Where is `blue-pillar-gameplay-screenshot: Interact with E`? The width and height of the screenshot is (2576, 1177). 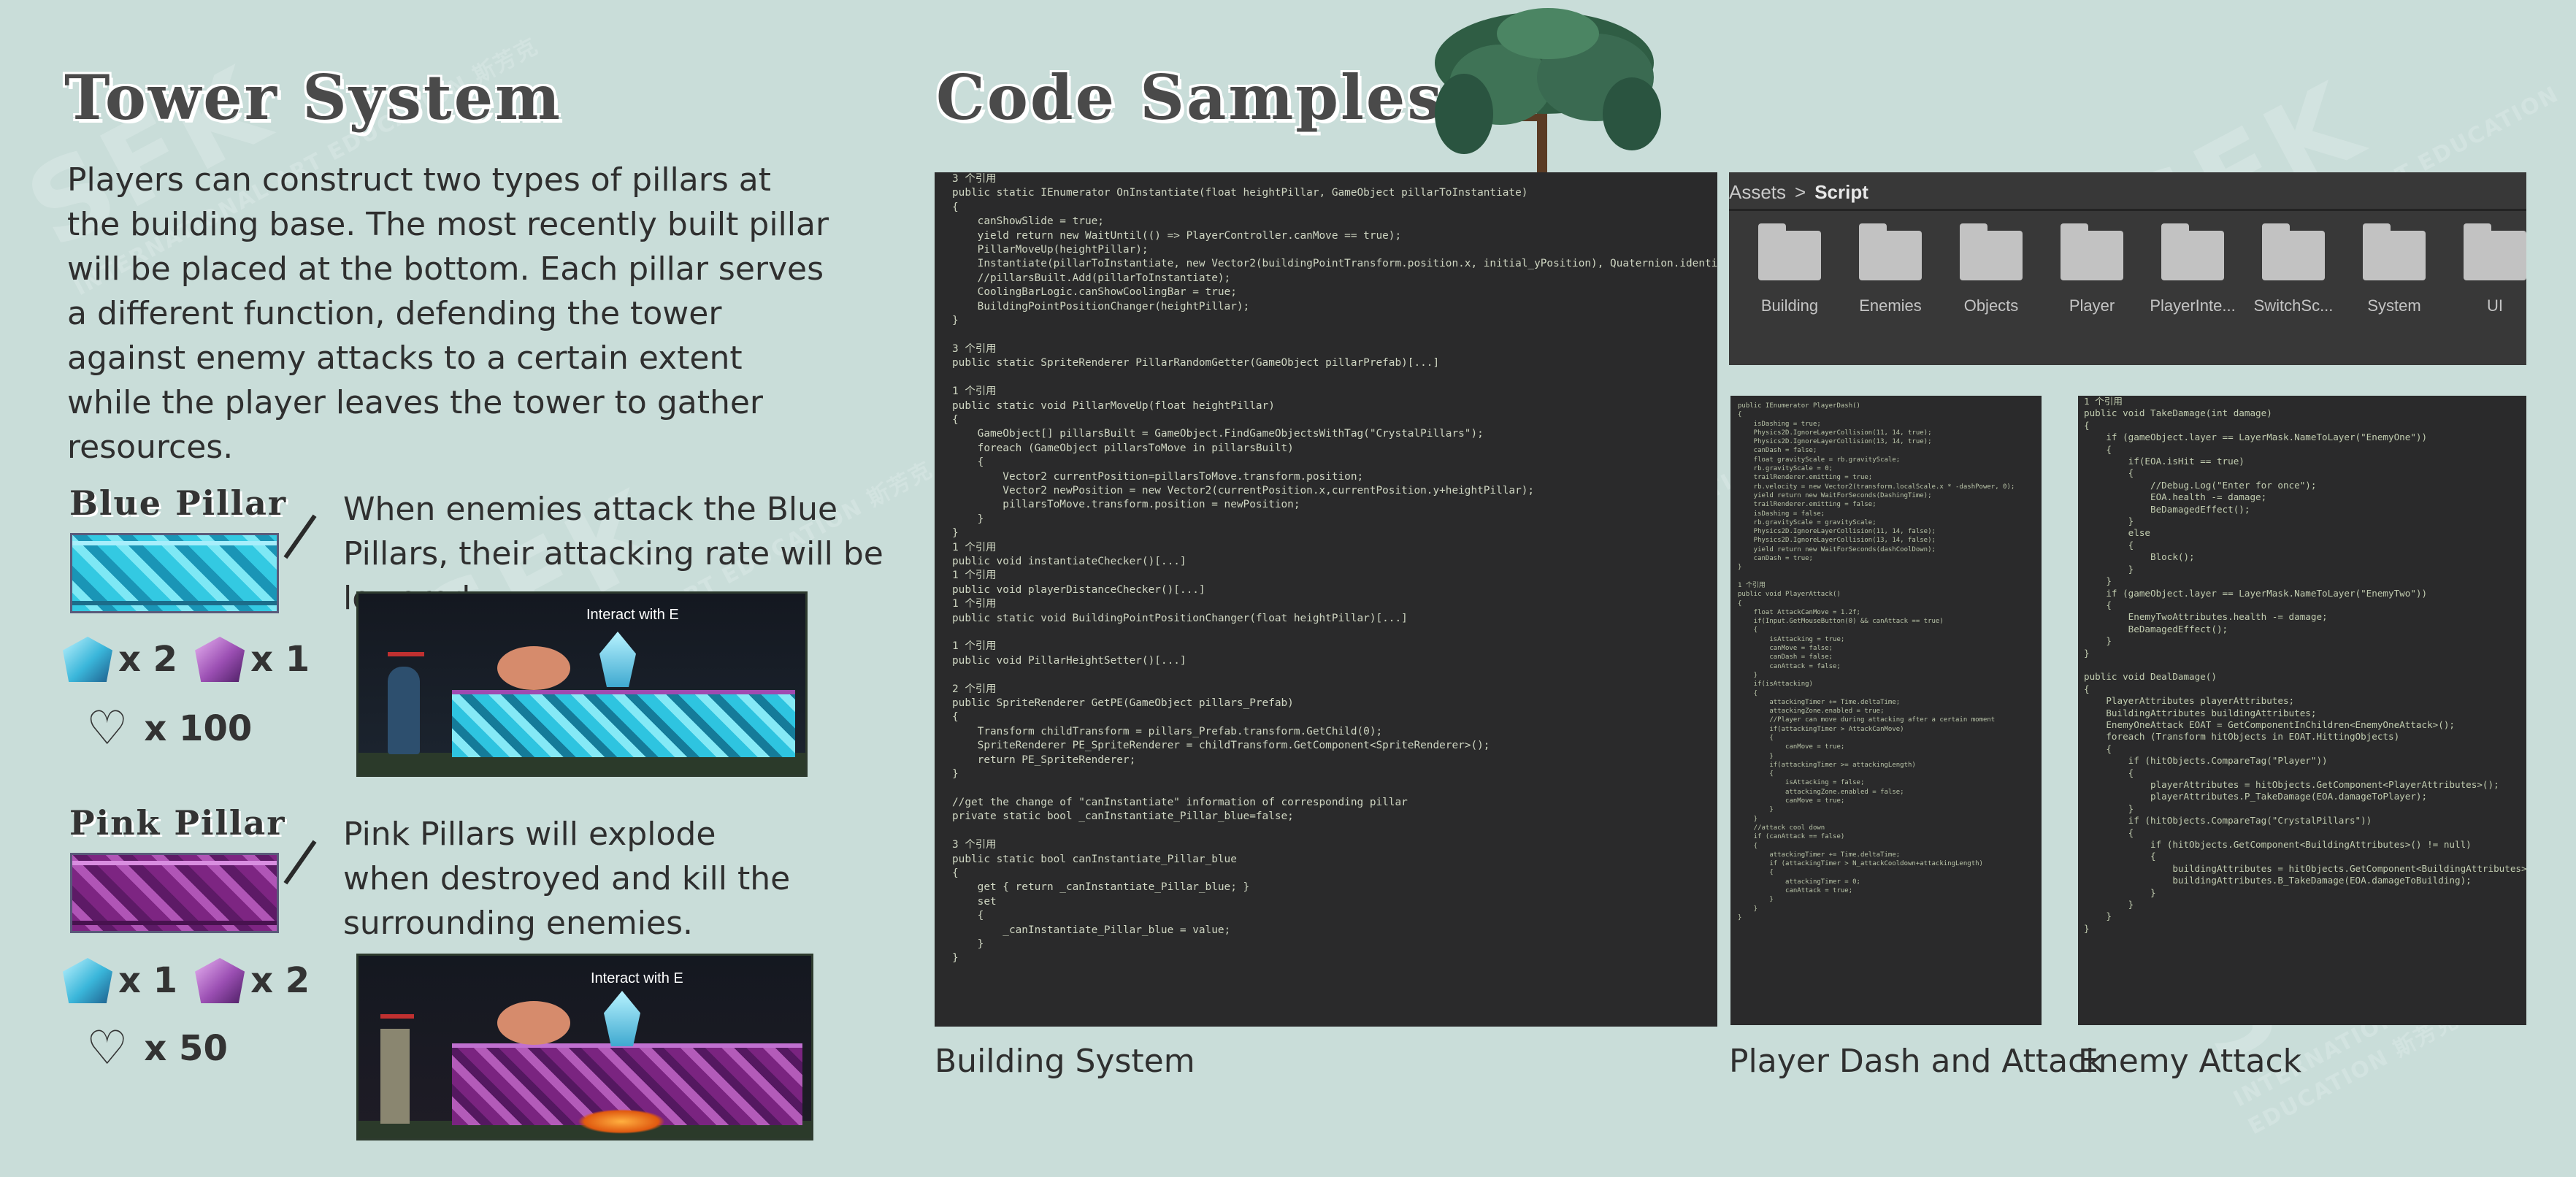
blue-pillar-gameplay-screenshot: Interact with E is located at coordinates (582, 684).